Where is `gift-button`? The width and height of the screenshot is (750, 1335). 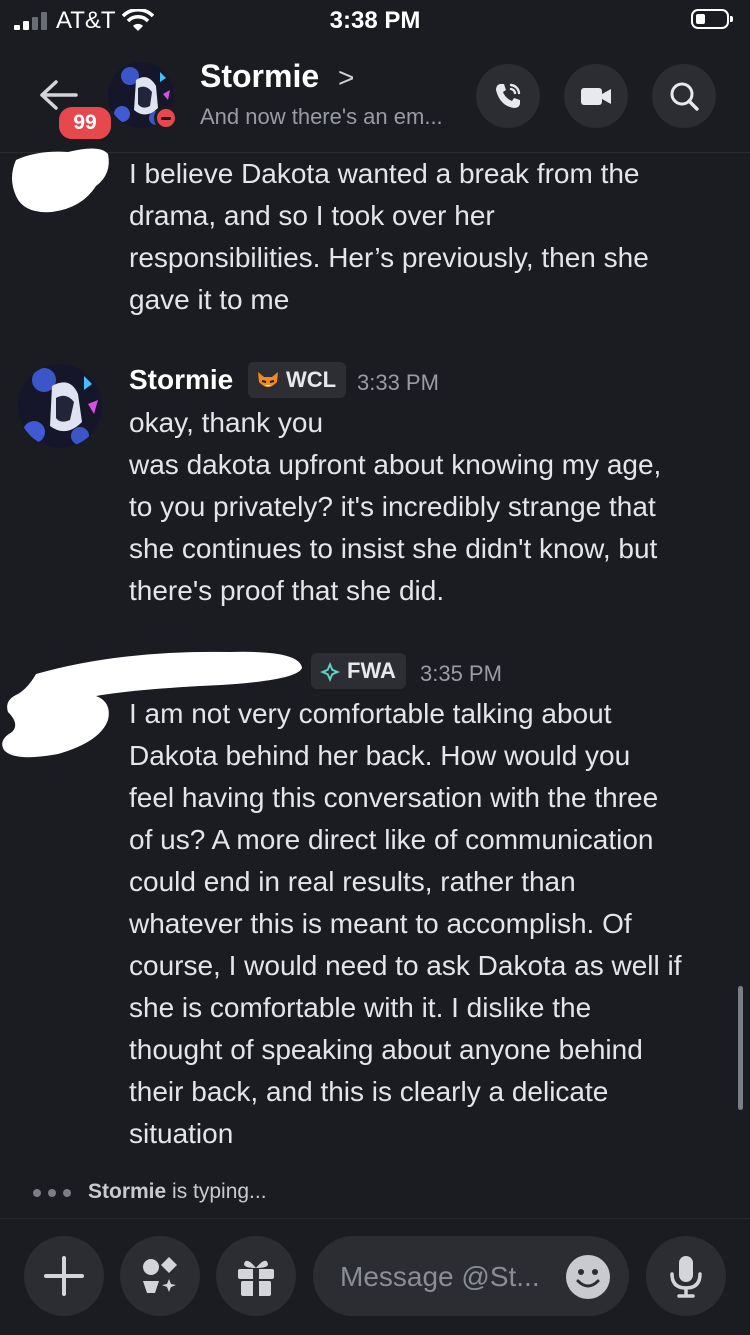
gift-button is located at coordinates (256, 1276).